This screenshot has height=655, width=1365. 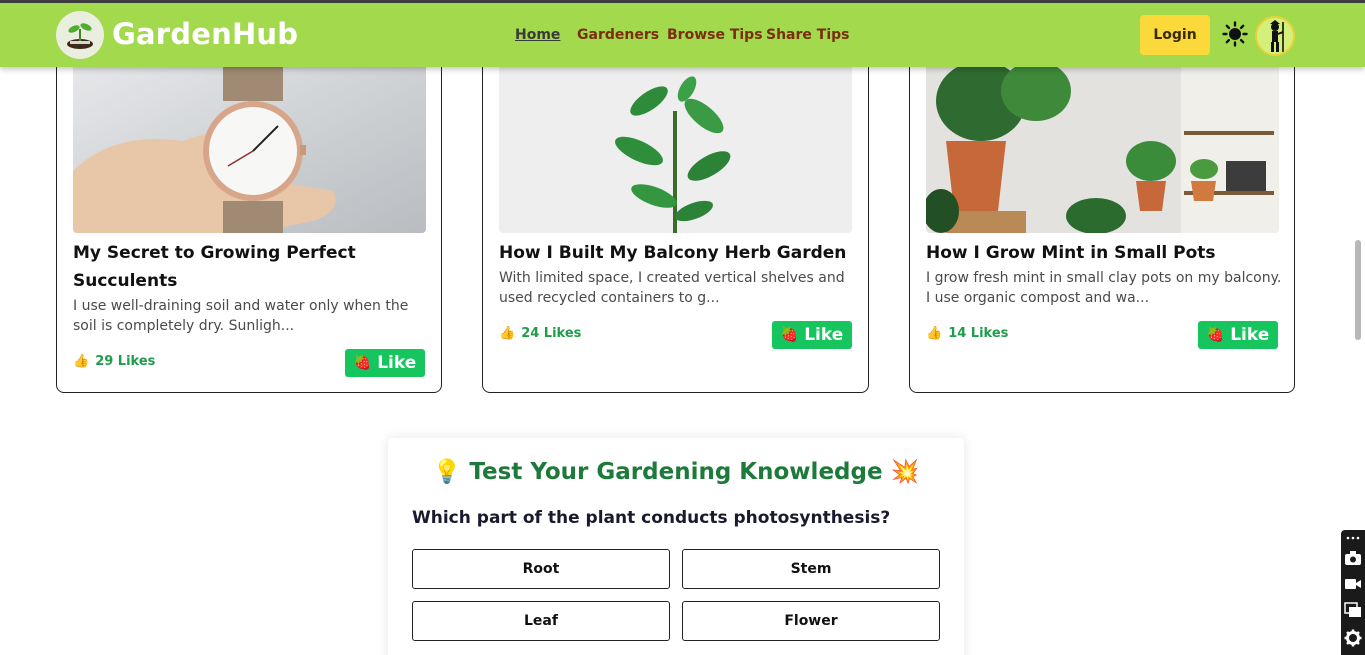 What do you see at coordinates (905, 472) in the screenshot?
I see `sparkle-icon: 💥` at bounding box center [905, 472].